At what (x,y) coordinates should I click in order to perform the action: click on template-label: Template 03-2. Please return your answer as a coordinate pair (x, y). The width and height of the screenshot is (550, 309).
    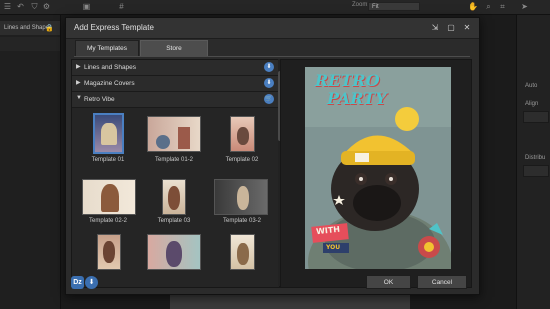
    Looking at the image, I should click on (242, 221).